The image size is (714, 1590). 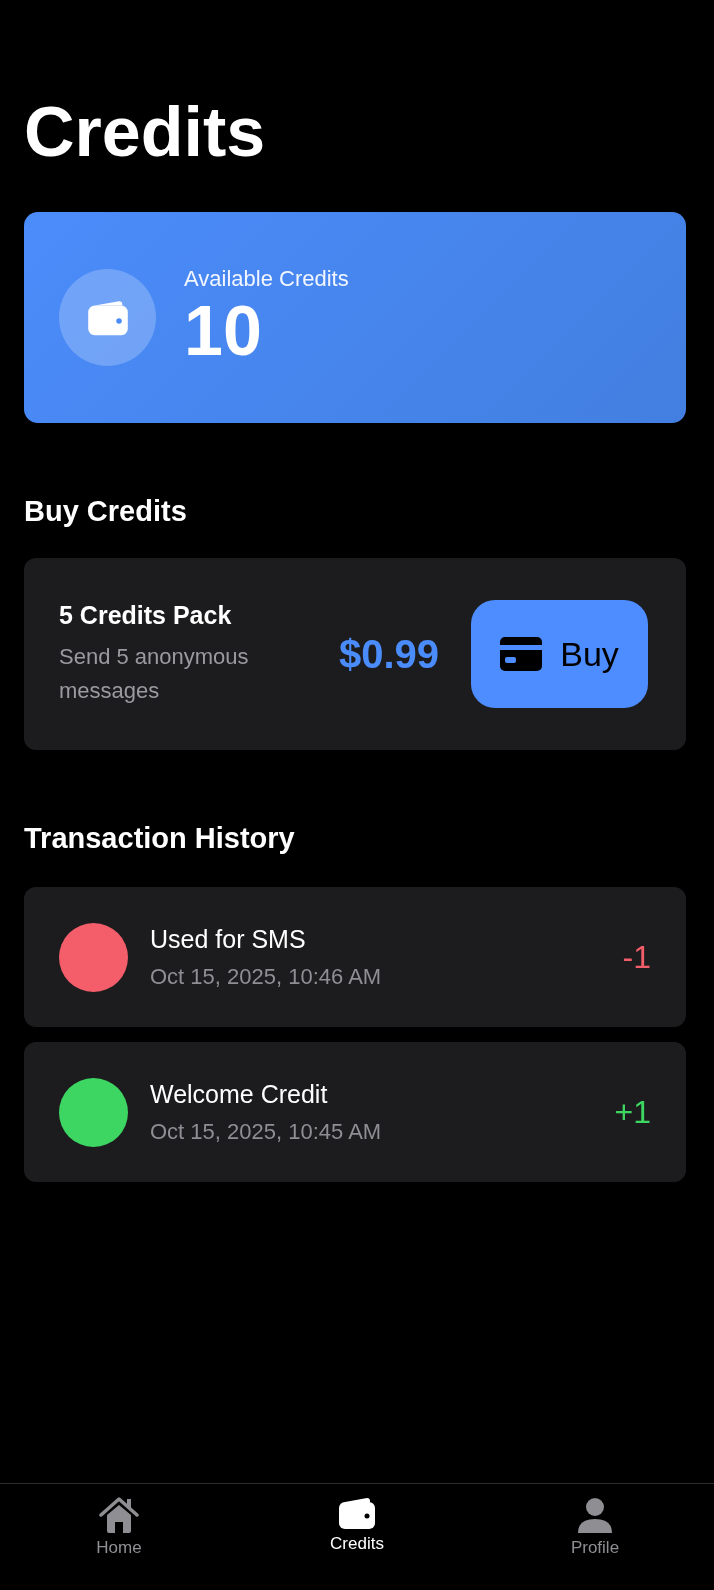 I want to click on home-icon, so click(x=119, y=1515).